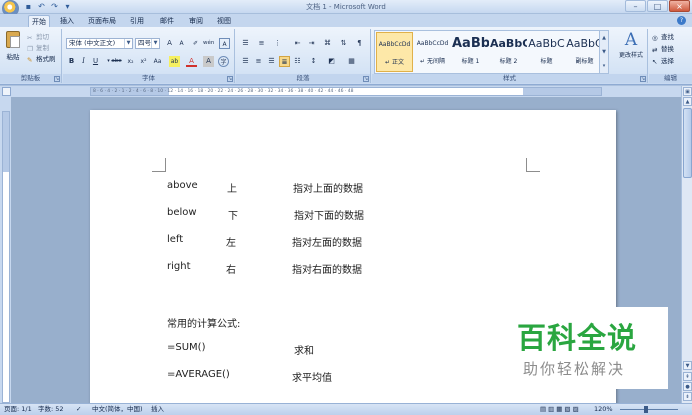 This screenshot has width=692, height=415. Describe the element at coordinates (686, 244) in the screenshot. I see `vertical-scrollbar: ▣ ▲ ▼ ⇞ ● ⇟` at that location.